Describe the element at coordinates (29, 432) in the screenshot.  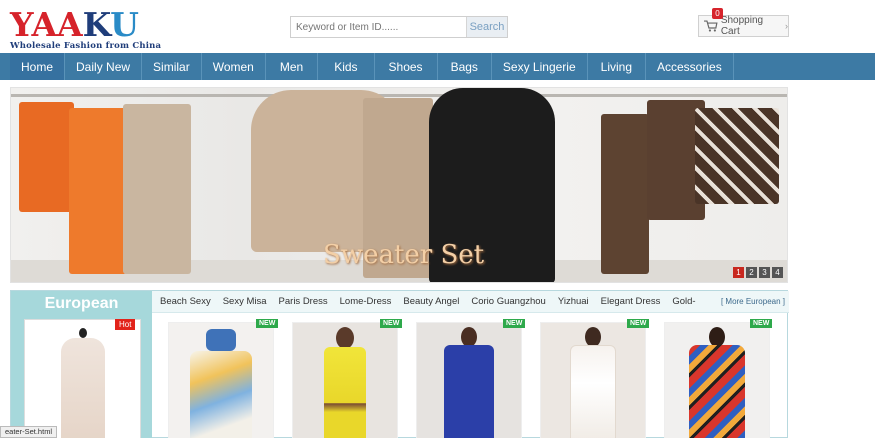
I see `link-status-tooltip: eater-Set.html` at that location.